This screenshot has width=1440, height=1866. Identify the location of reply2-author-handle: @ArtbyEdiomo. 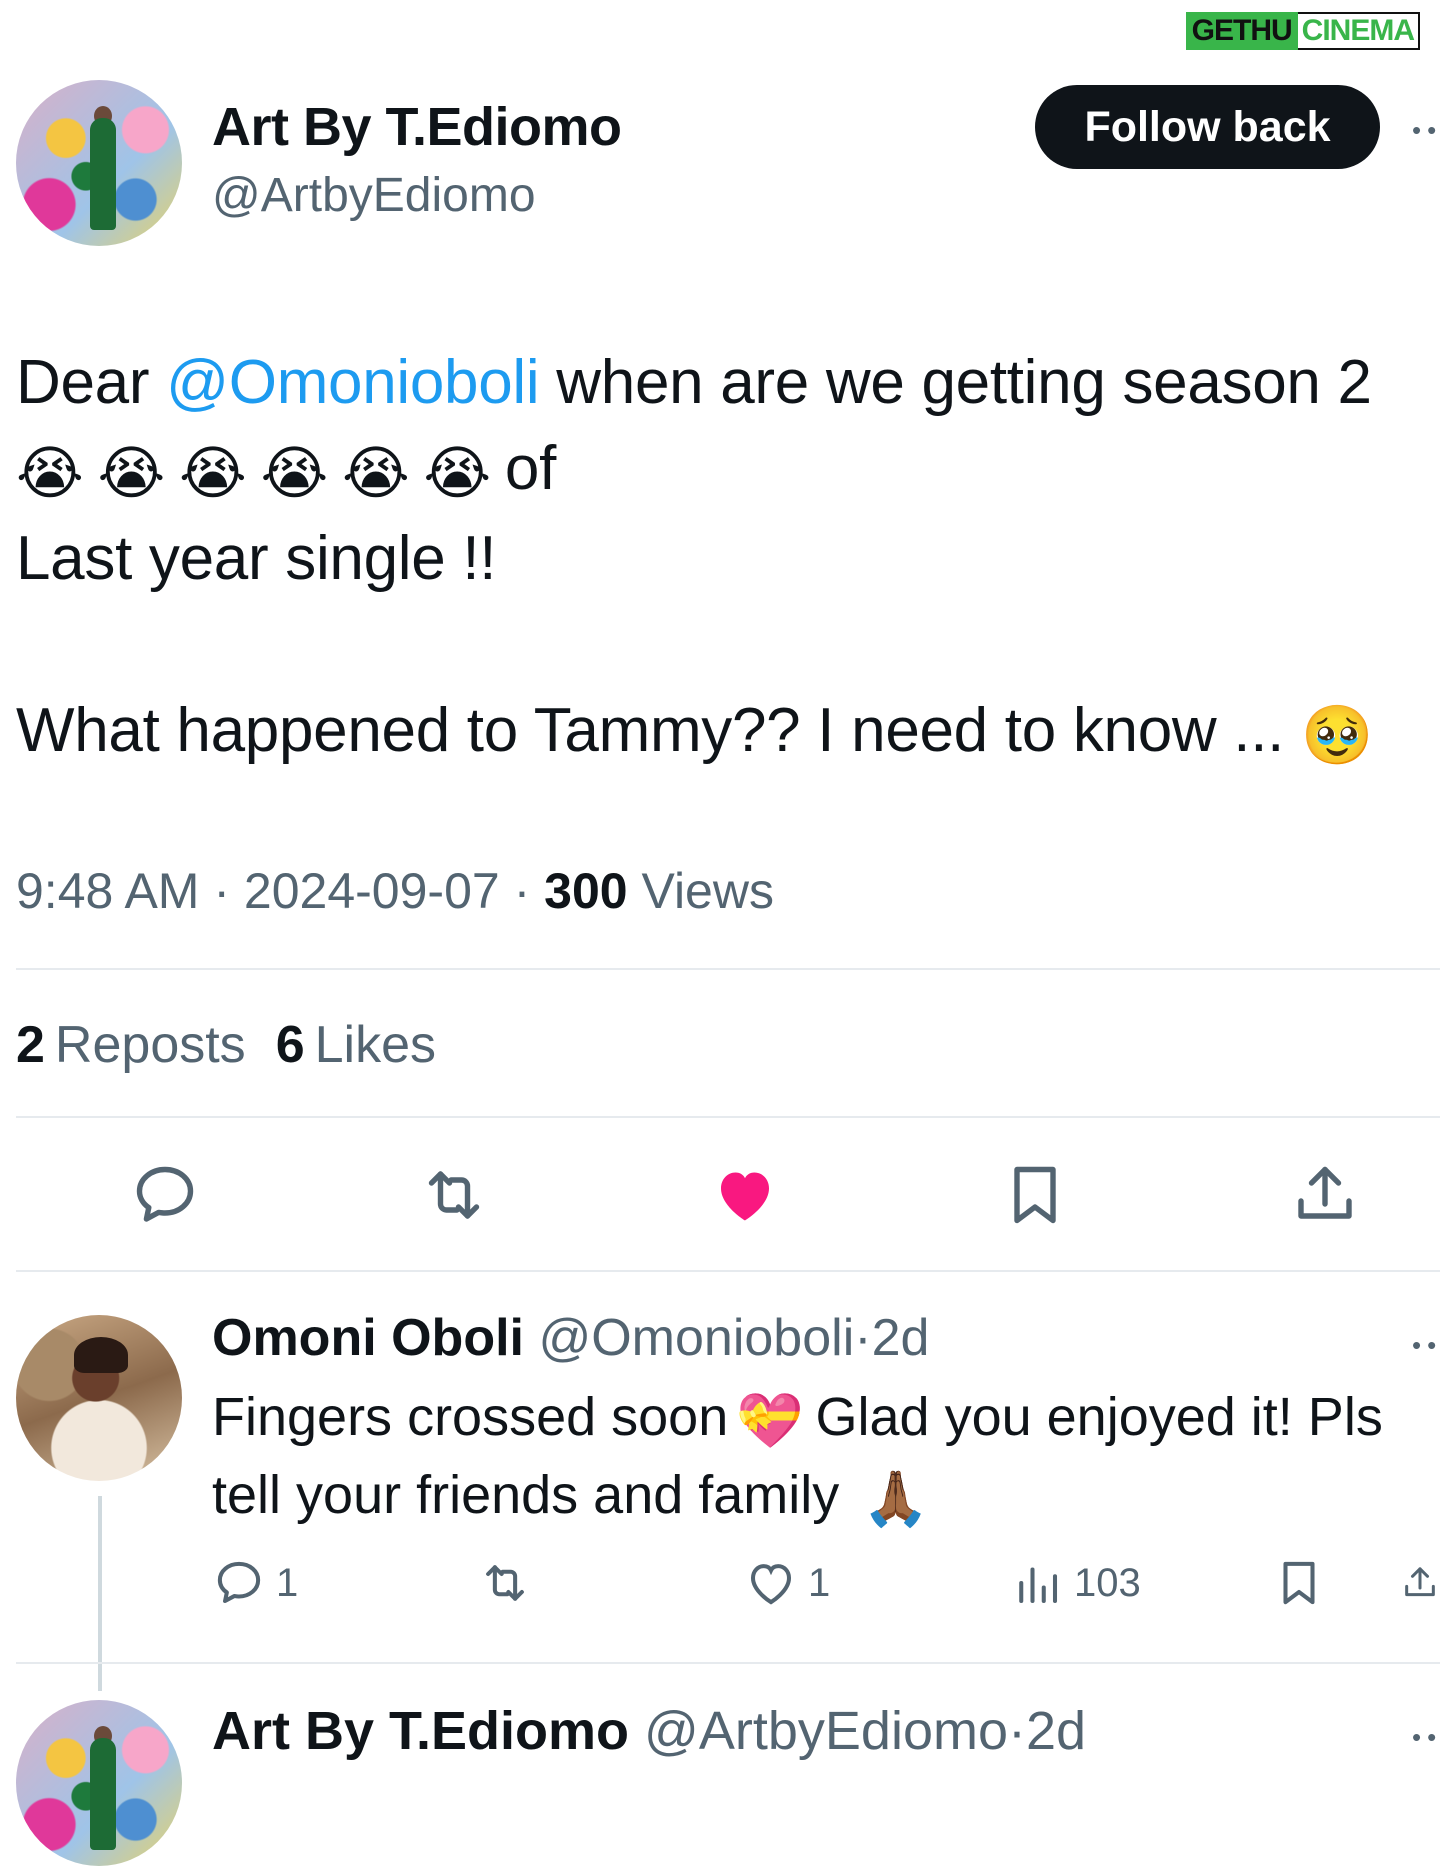
(826, 1731).